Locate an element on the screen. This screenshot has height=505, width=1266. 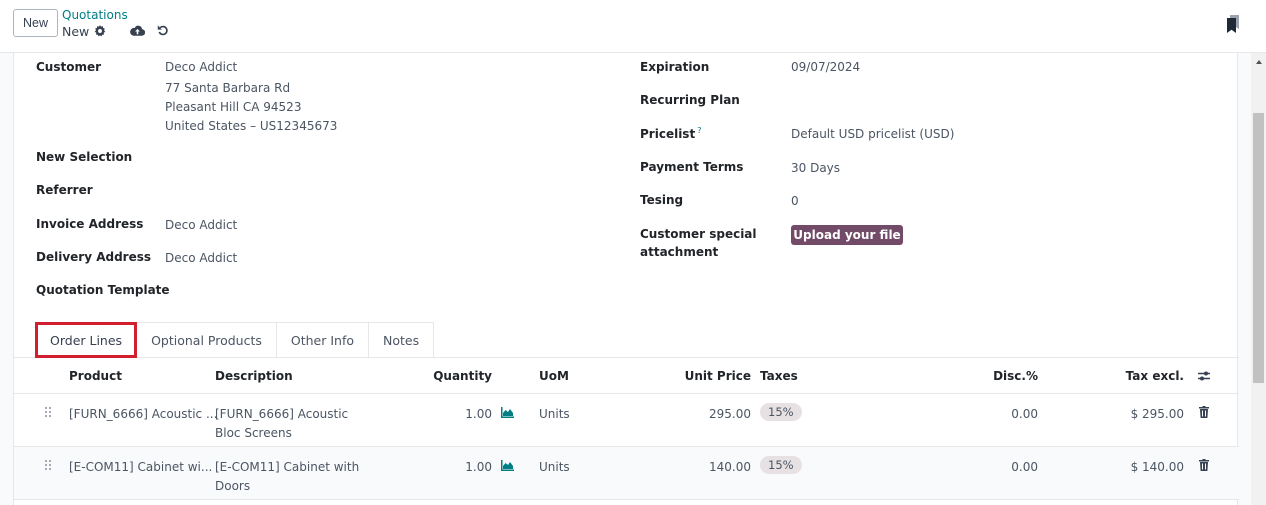
column-header-uom: UoM is located at coordinates (554, 376).